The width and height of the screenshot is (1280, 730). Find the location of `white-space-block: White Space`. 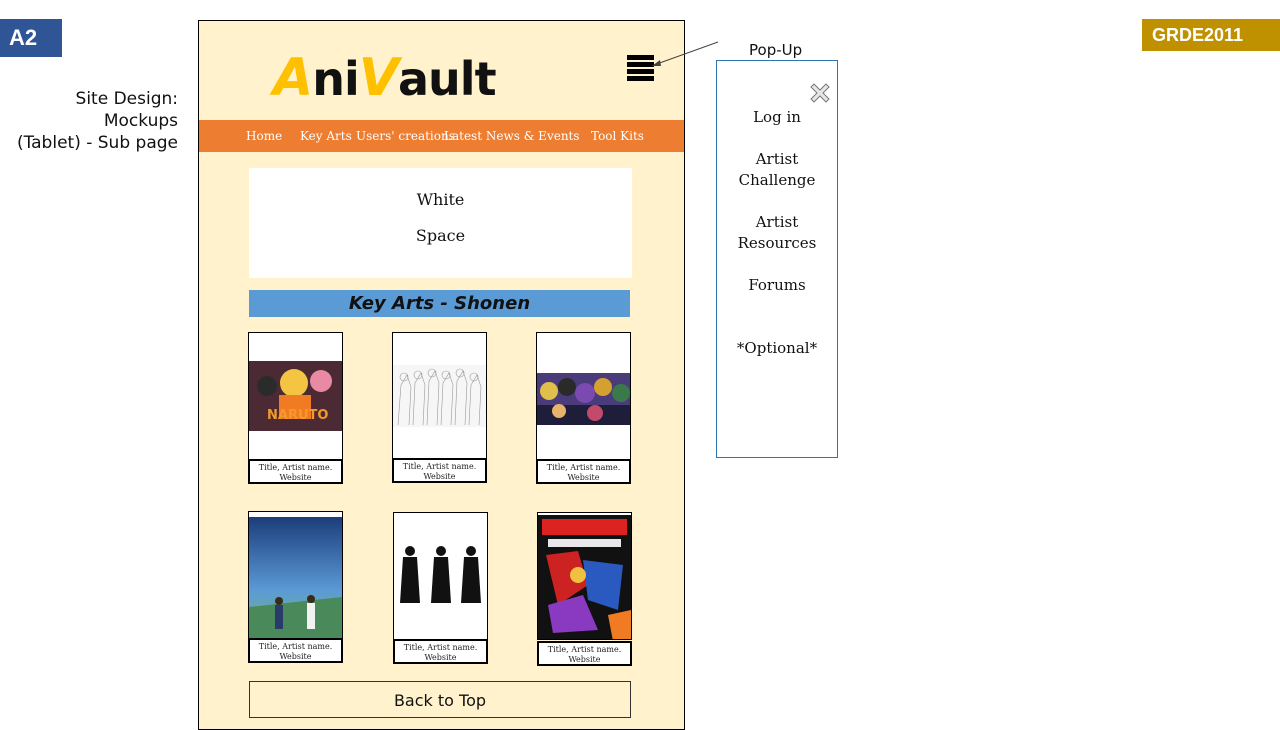

white-space-block: White Space is located at coordinates (440, 223).